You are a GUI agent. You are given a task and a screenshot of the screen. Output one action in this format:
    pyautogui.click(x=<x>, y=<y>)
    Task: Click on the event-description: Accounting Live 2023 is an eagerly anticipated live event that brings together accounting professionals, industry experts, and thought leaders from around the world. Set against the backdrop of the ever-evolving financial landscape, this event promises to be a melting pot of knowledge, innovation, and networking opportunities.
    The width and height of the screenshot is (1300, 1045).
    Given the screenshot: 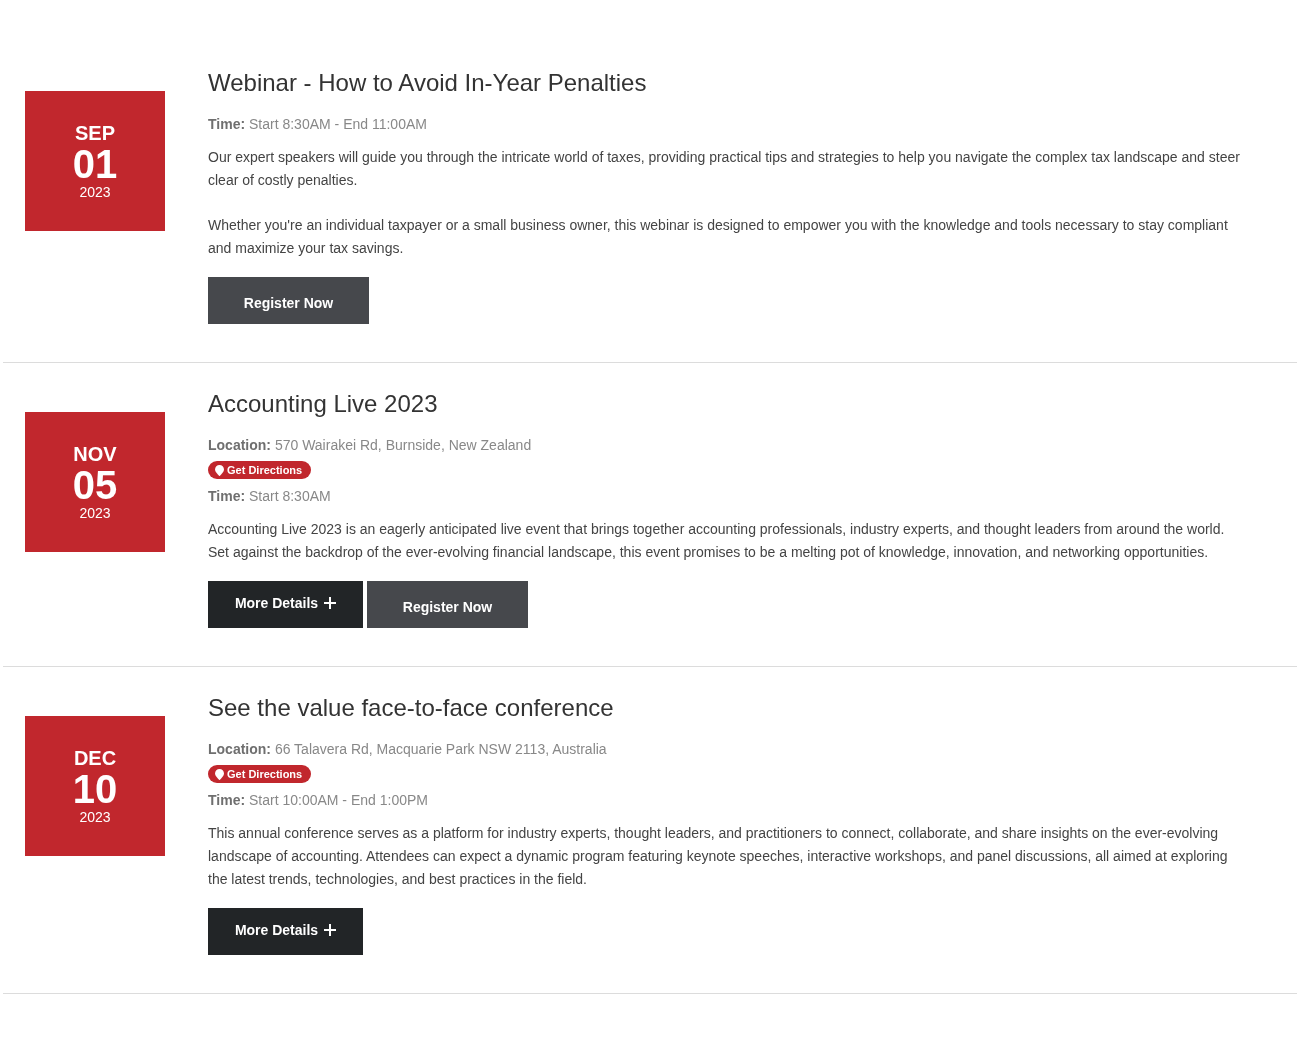 What is the action you would take?
    pyautogui.click(x=717, y=541)
    